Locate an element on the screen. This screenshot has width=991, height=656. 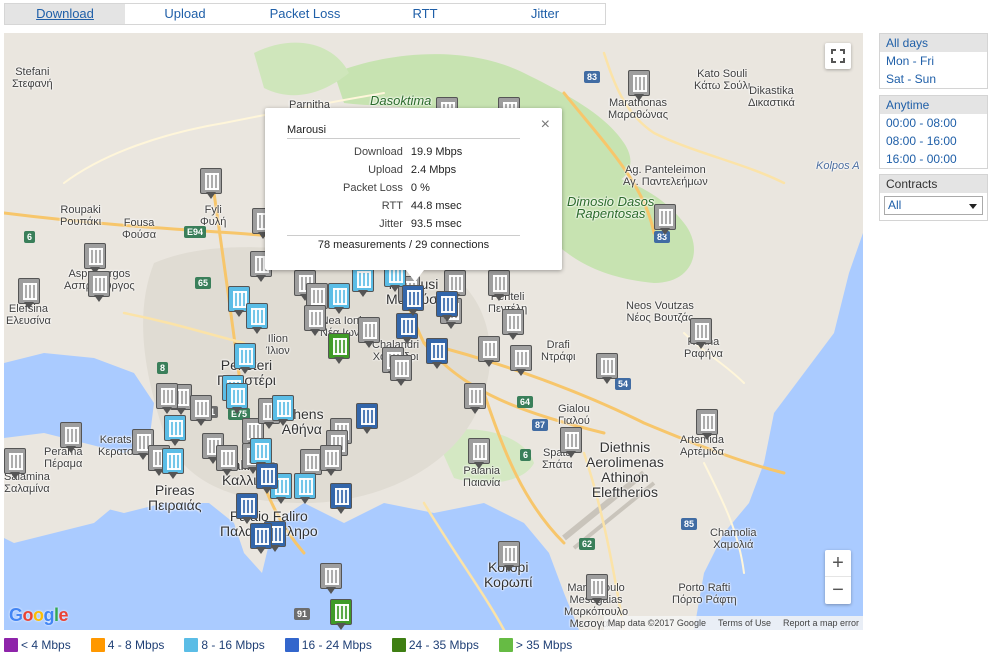
tab-packet-loss: Packet Loss is located at coordinates (305, 14).